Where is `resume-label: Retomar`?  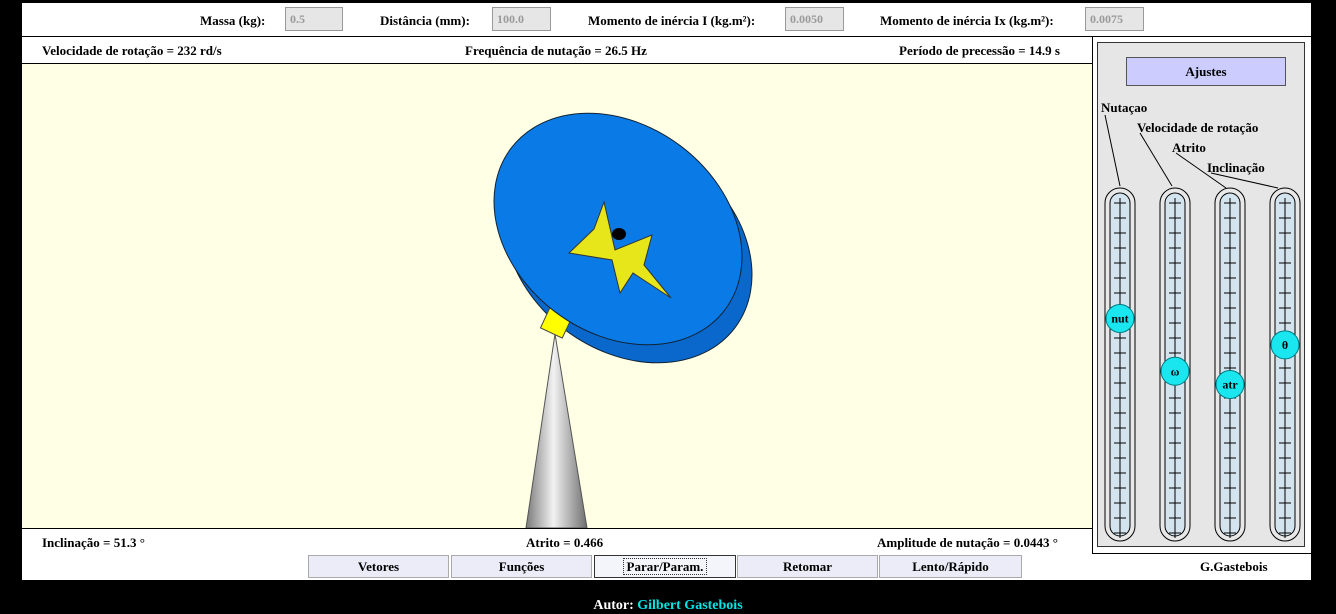
resume-label: Retomar is located at coordinates (807, 566).